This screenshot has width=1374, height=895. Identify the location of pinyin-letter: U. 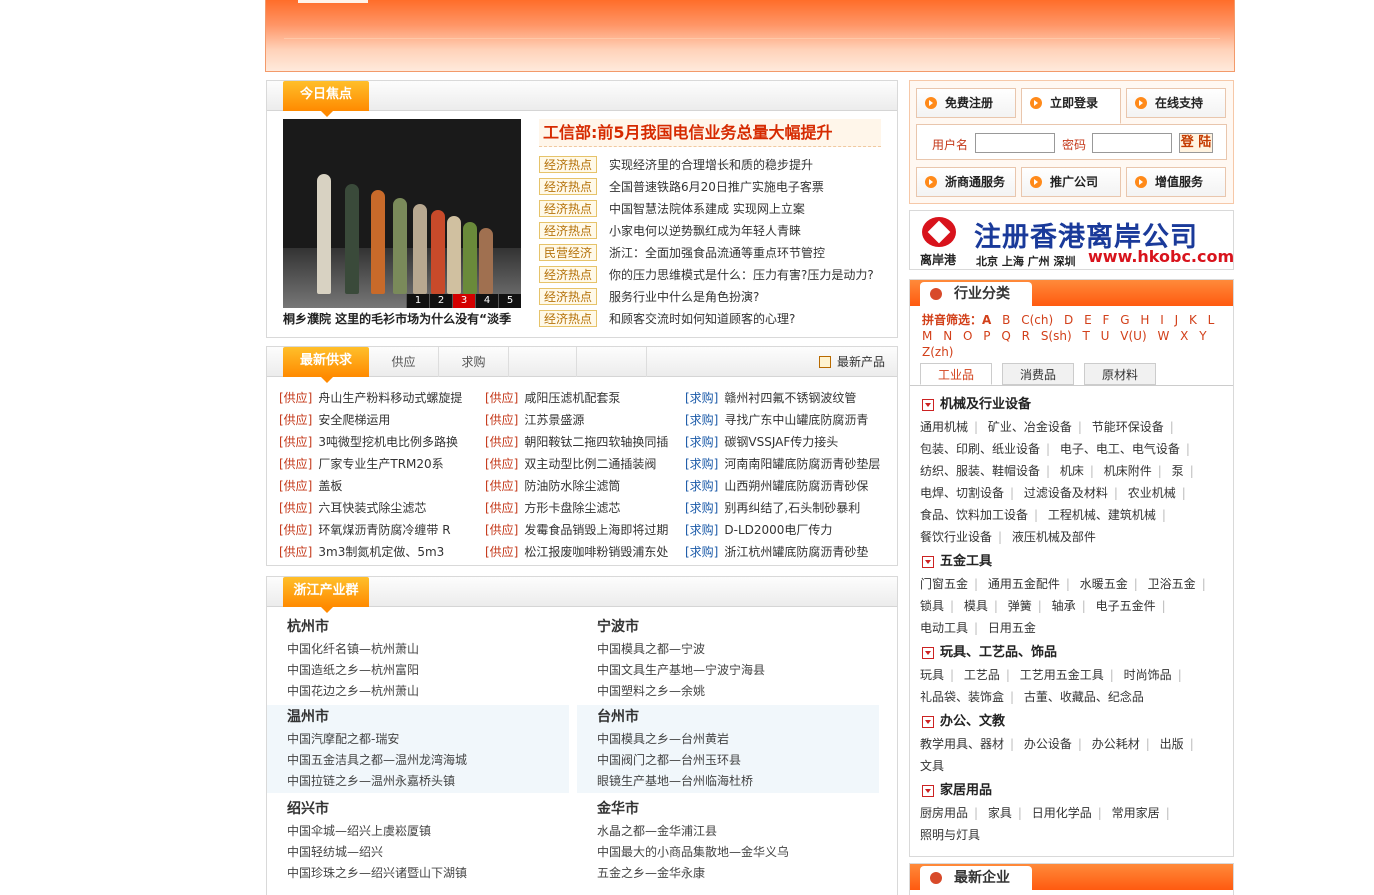
(1105, 336).